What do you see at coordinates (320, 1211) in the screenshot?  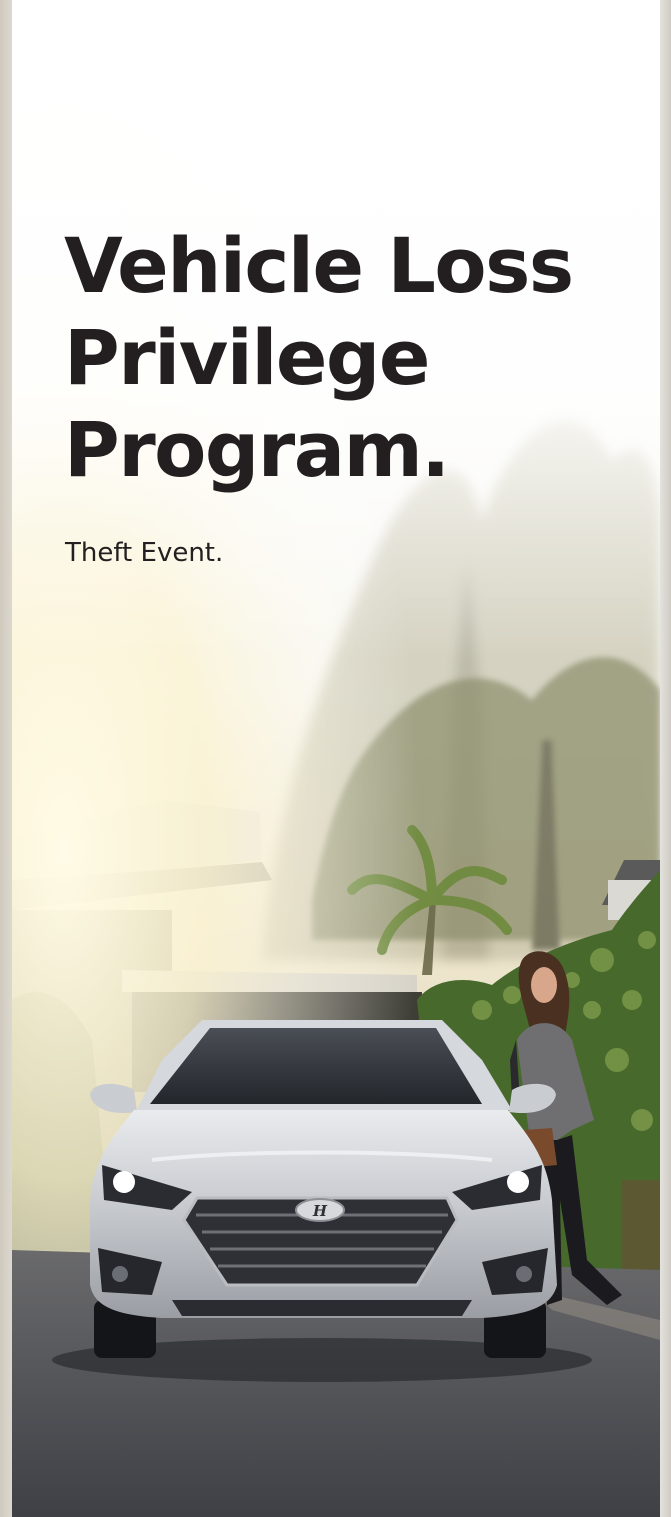 I see `svg-text: H` at bounding box center [320, 1211].